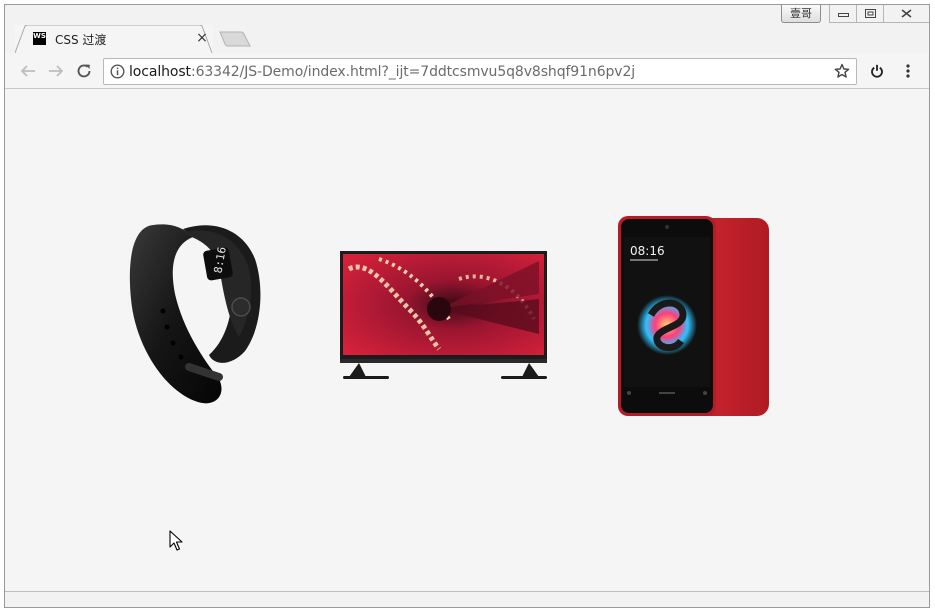  What do you see at coordinates (467, 599) in the screenshot?
I see `window-bottom-edge` at bounding box center [467, 599].